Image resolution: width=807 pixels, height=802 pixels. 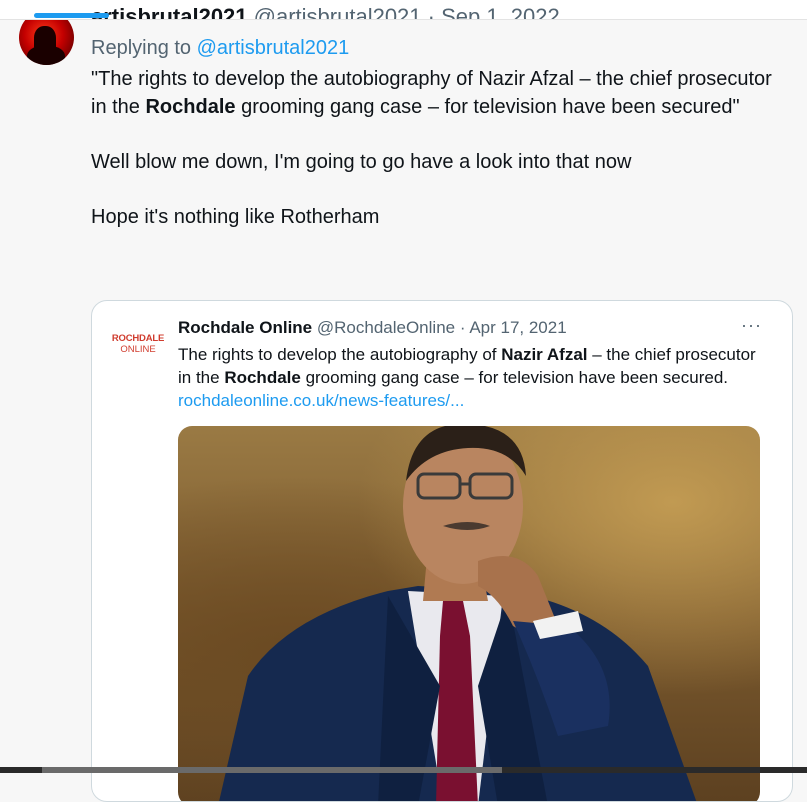 I want to click on replying-to-label: Replying to, so click(x=141, y=48).